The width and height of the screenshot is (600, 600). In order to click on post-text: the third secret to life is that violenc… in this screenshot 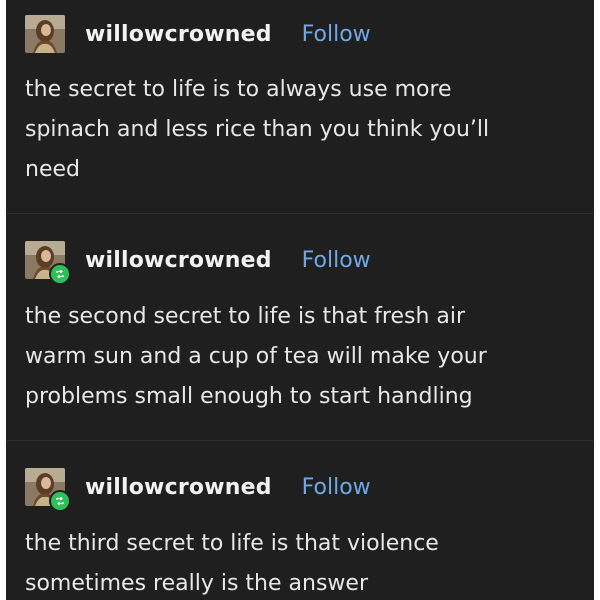, I will do `click(232, 563)`.